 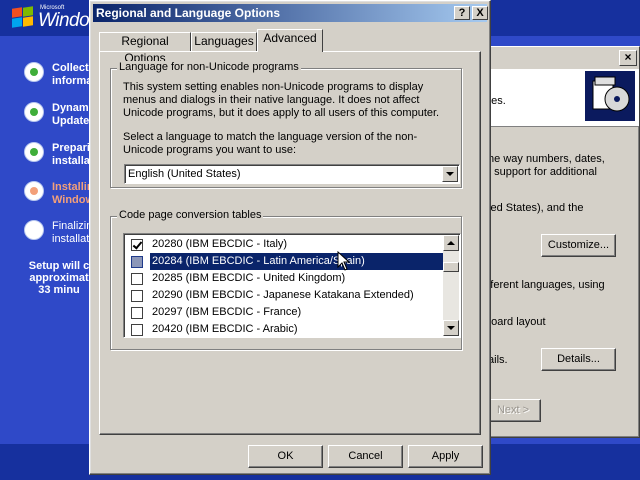 I want to click on codepage-row: 20297 (IBM EBCDIC - France), so click(x=285, y=312).